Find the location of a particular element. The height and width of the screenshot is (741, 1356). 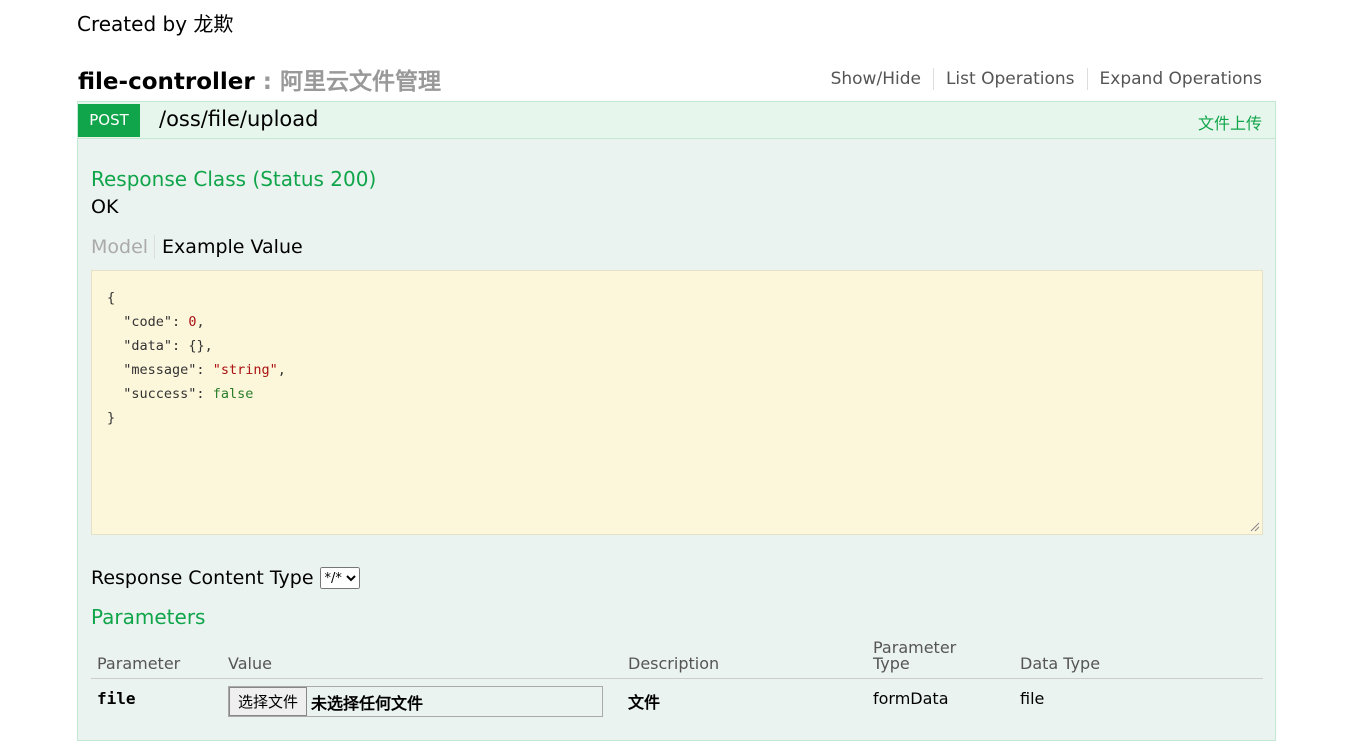

response-content-type: Response Content Type */* is located at coordinates (225, 578).